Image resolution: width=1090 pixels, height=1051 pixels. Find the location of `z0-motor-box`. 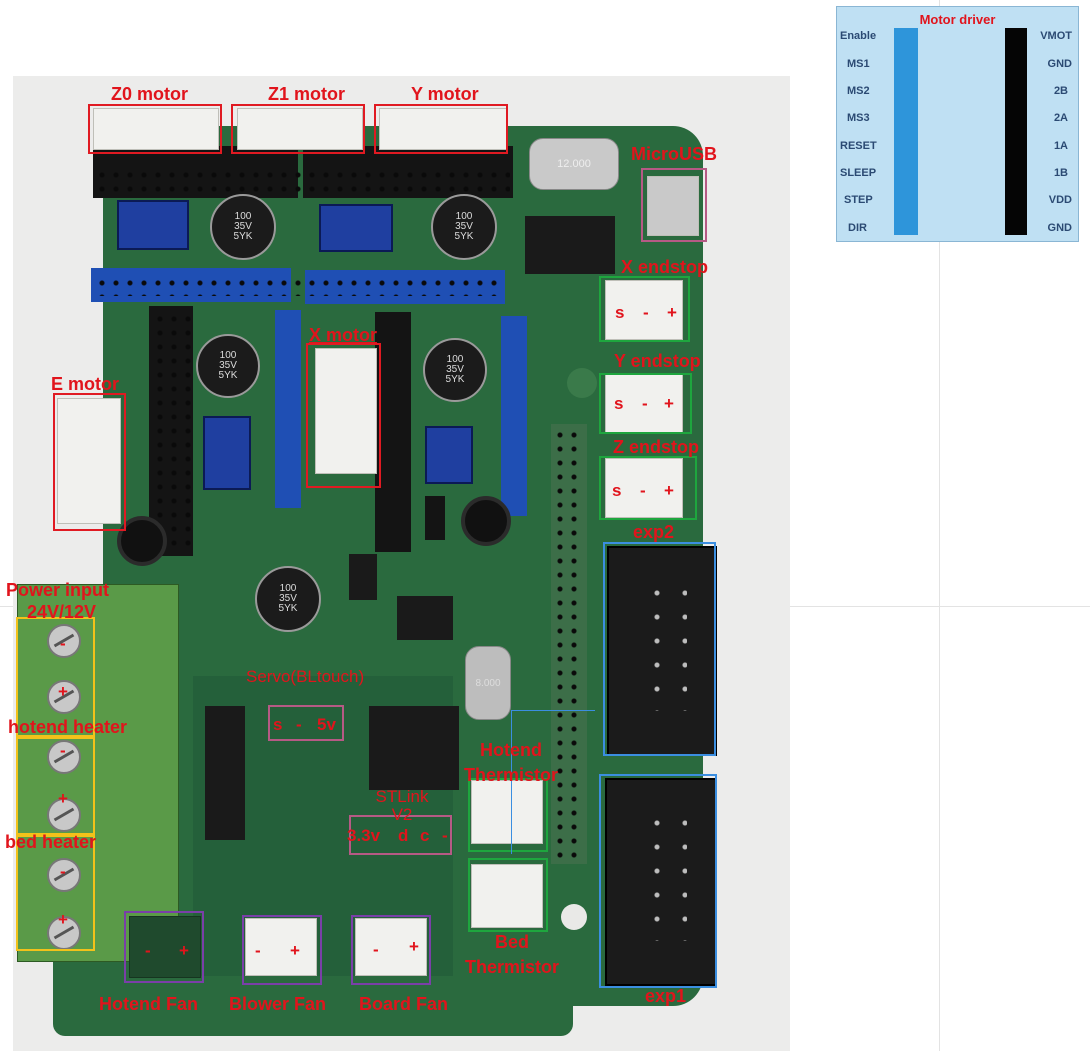

z0-motor-box is located at coordinates (155, 129).